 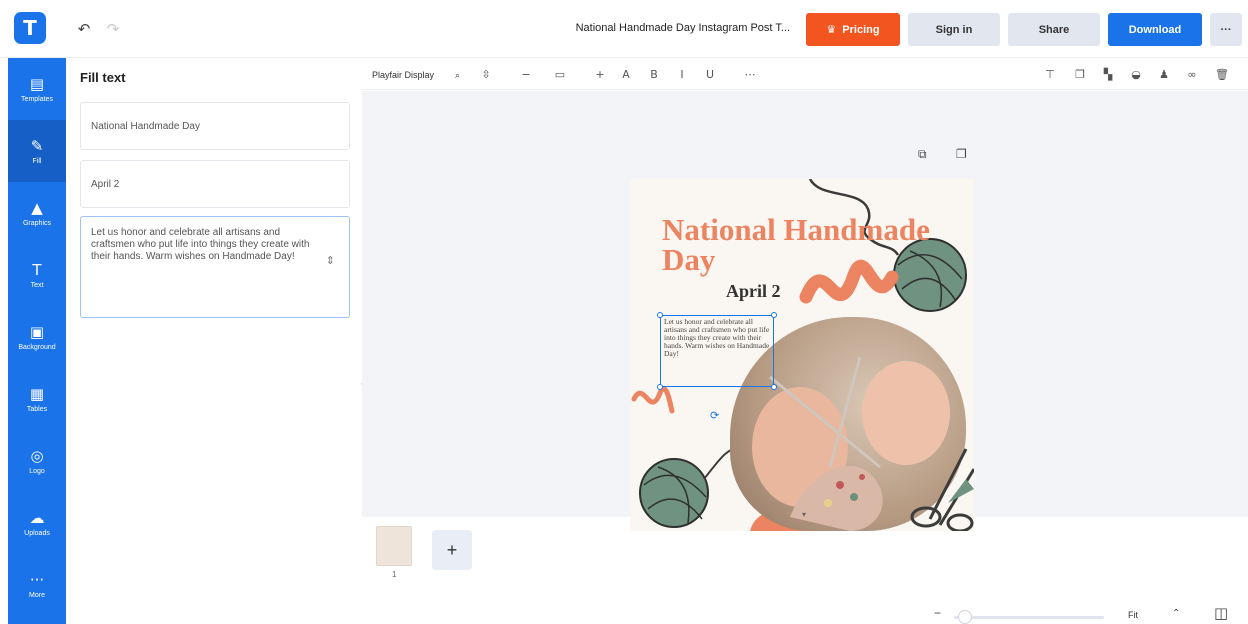 What do you see at coordinates (1221, 613) in the screenshot?
I see `page-layout-icon: ◫` at bounding box center [1221, 613].